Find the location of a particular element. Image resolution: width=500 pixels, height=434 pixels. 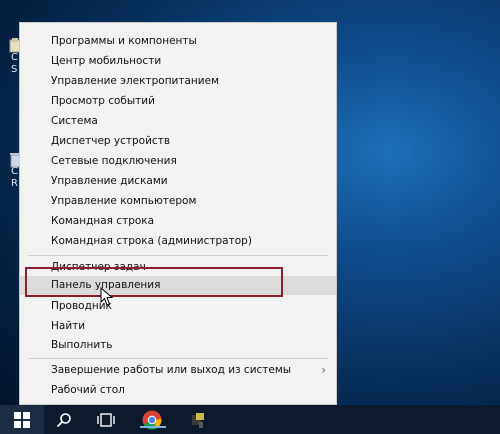

menu-item-shutdown-signout: Завершение работы или выход из системы › is located at coordinates (178, 370).